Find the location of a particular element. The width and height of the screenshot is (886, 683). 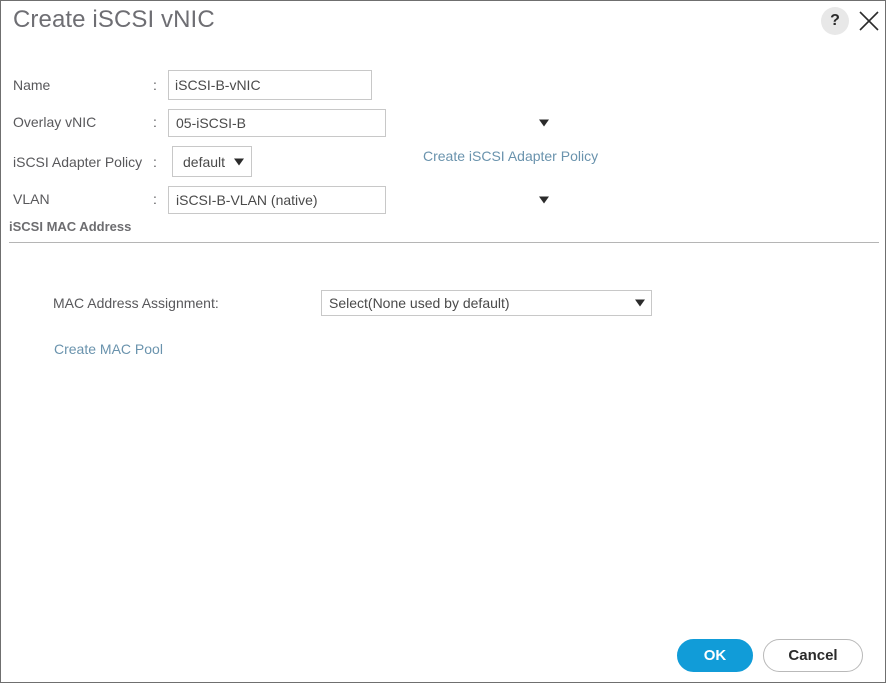

close-icon is located at coordinates (869, 21).